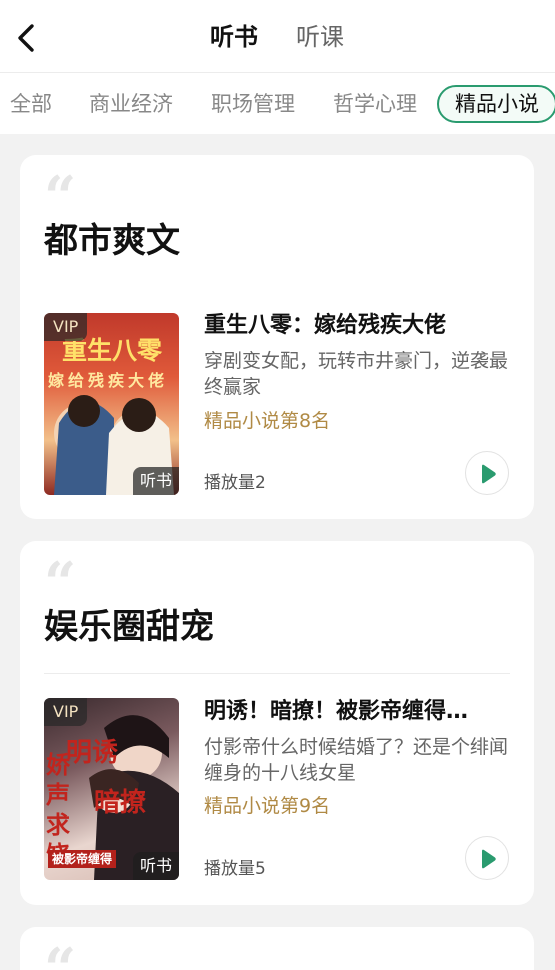 Image resolution: width=555 pixels, height=970 pixels. Describe the element at coordinates (111, 404) in the screenshot. I see `book-cover: 重生八零 嫁给残疾大佬 VIP 听书` at that location.